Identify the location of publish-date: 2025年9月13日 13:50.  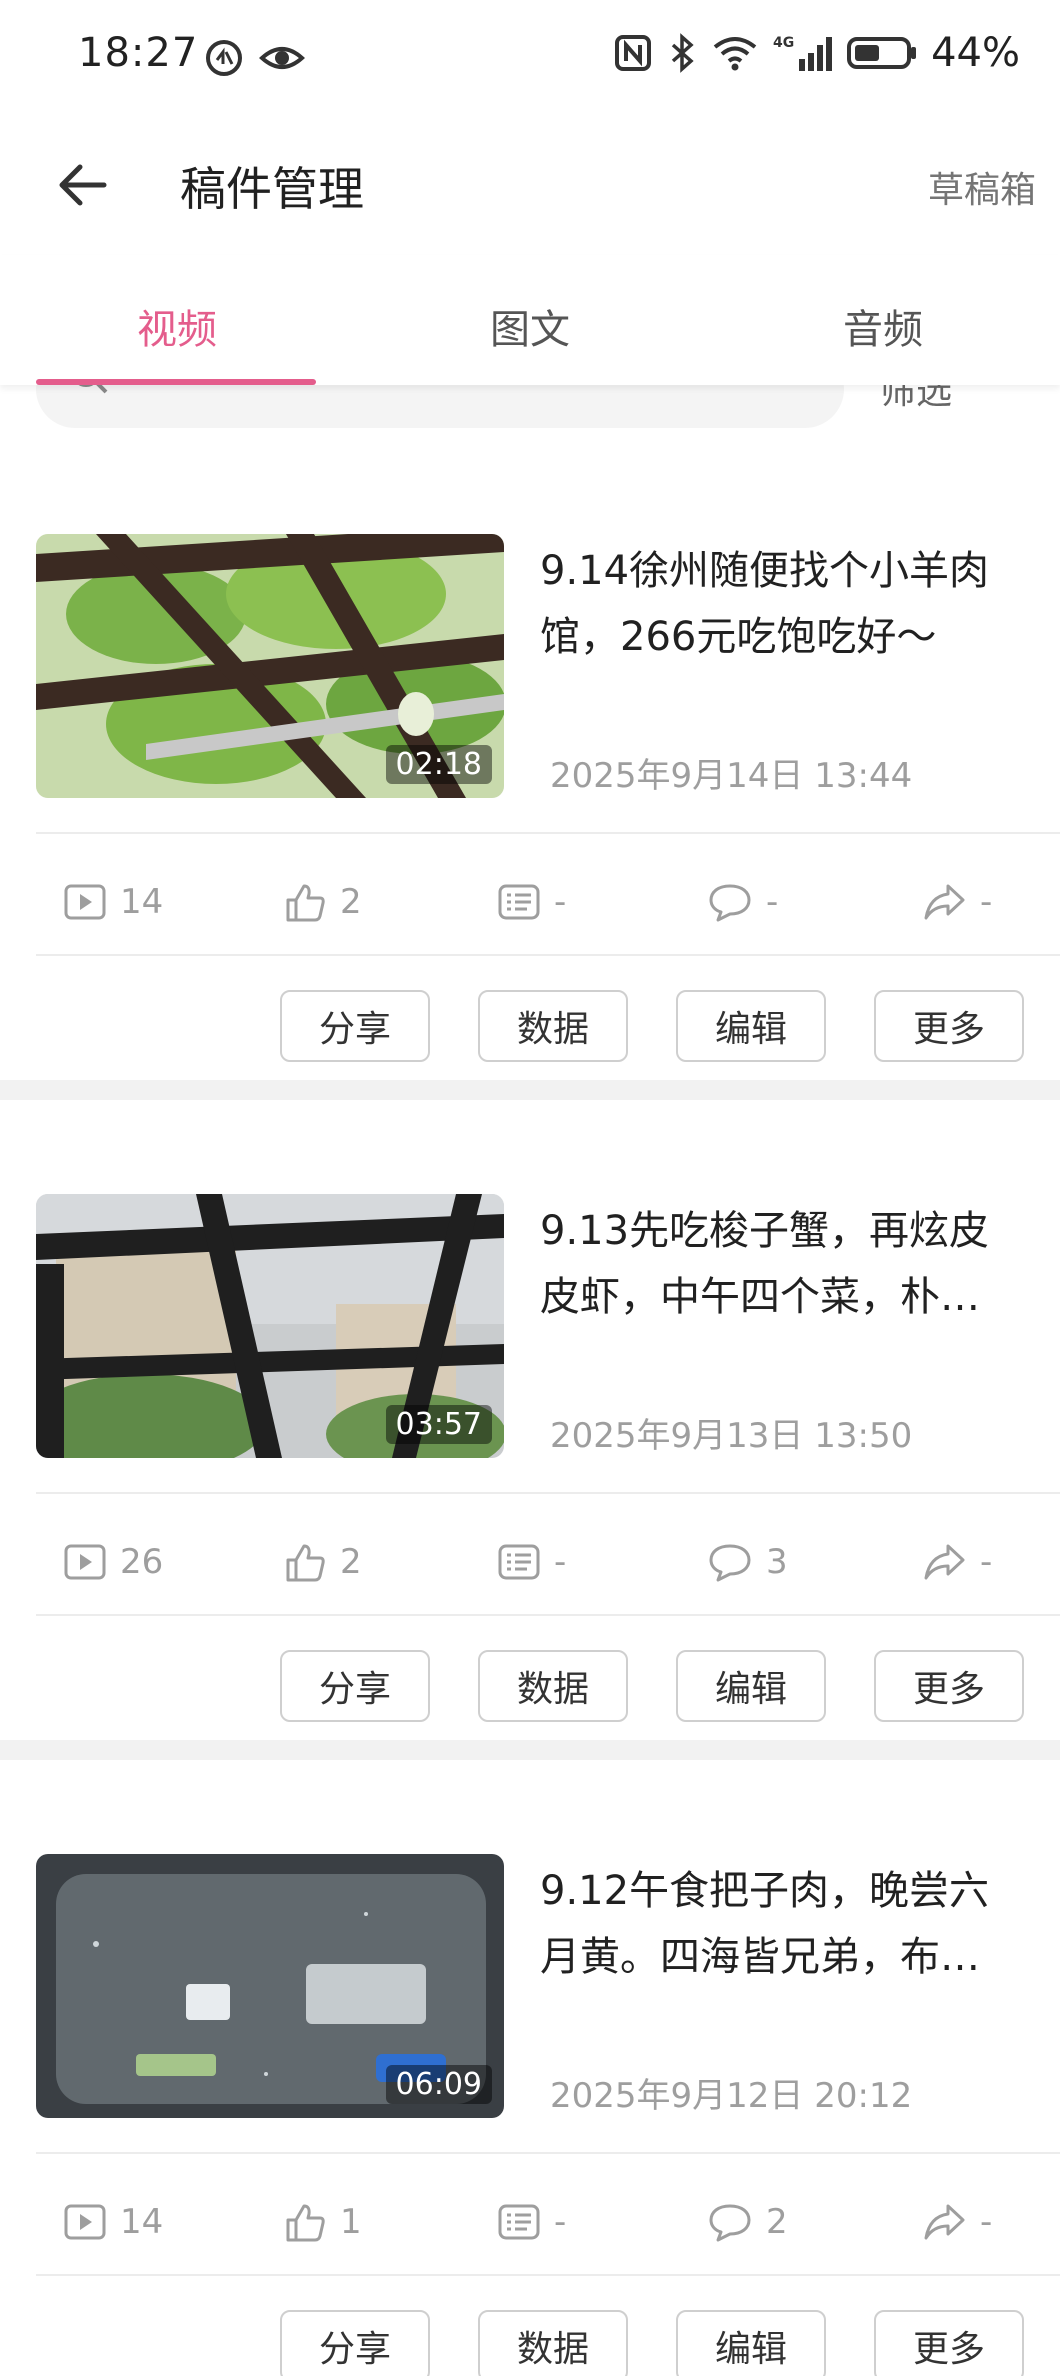
(731, 1436).